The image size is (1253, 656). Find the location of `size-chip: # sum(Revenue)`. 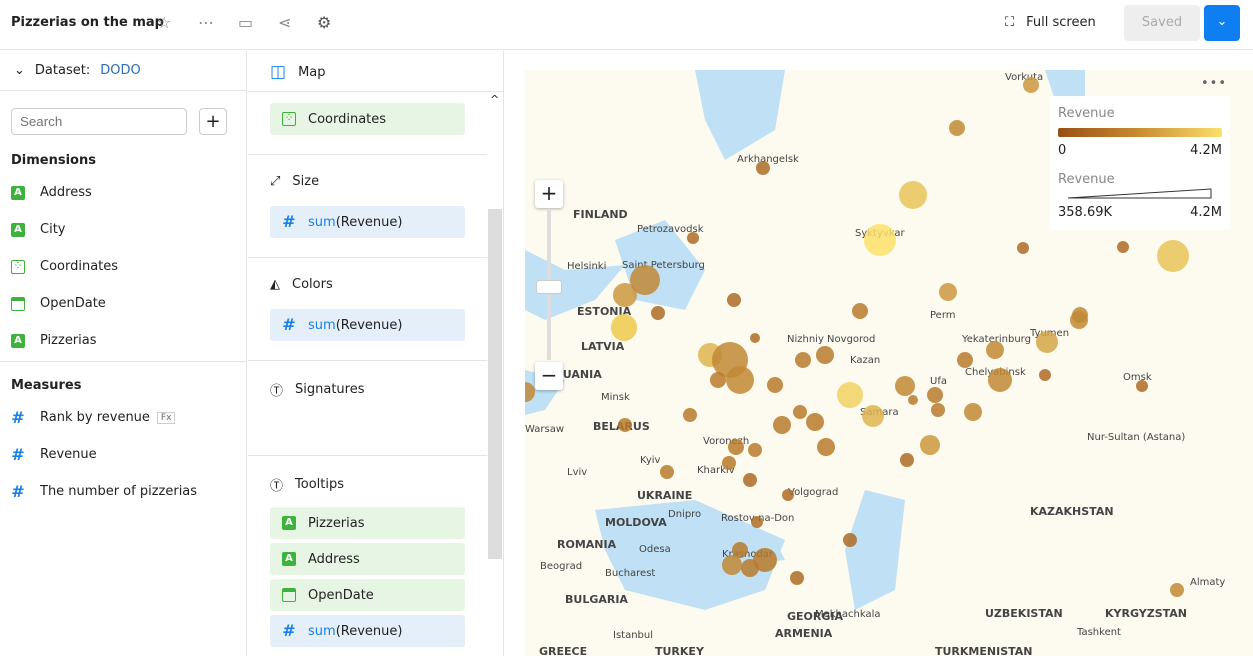

size-chip: # sum(Revenue) is located at coordinates (367, 222).